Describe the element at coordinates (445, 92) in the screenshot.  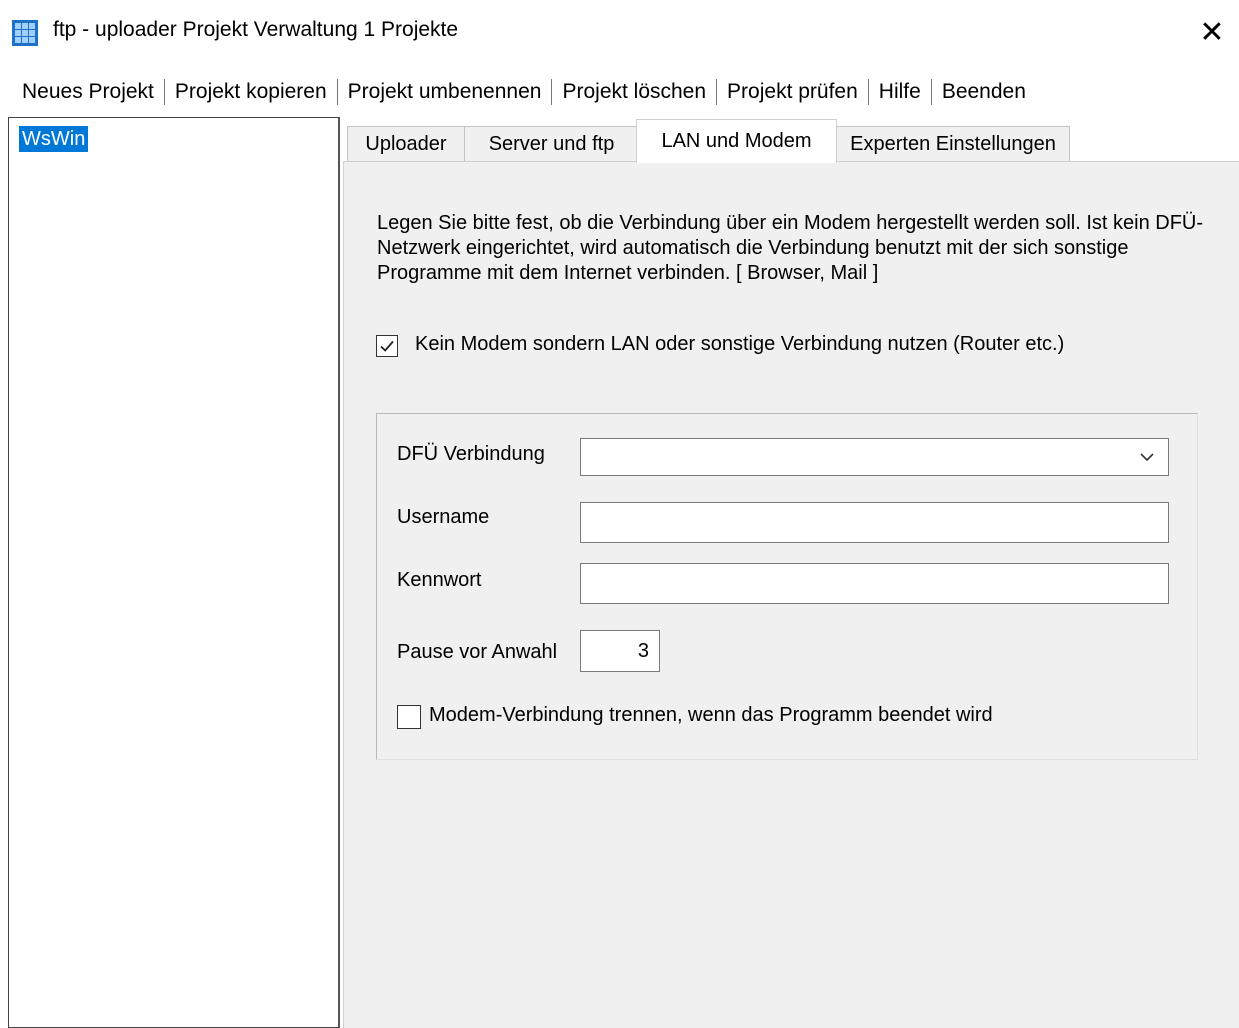
I see `menu-item-projekt-umbenennen: Projekt umbenennen` at that location.